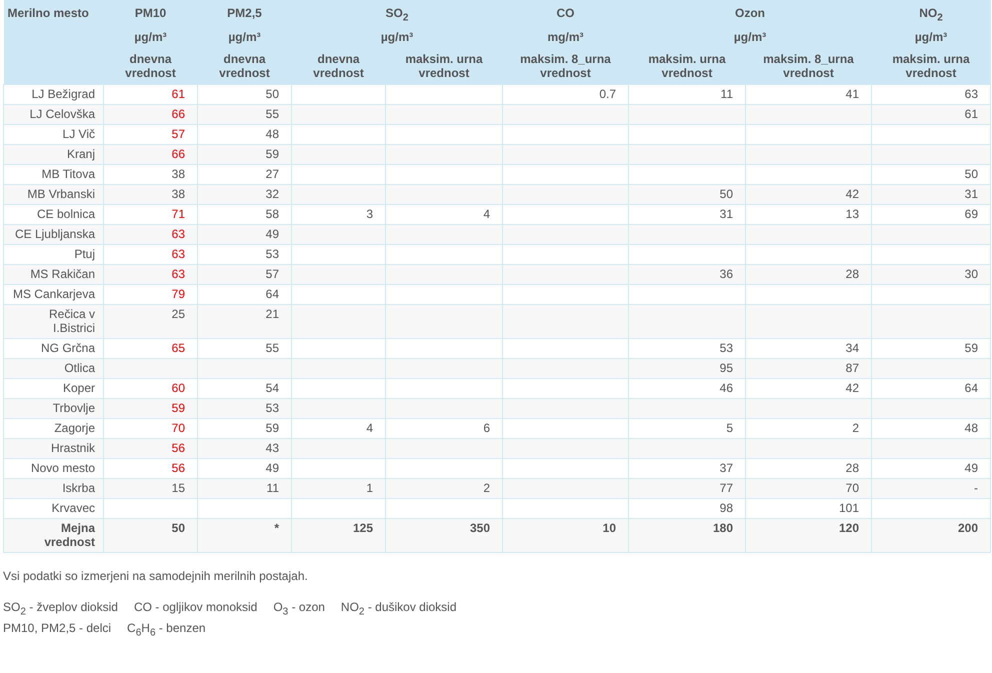 The width and height of the screenshot is (992, 673). What do you see at coordinates (809, 274) in the screenshot?
I see `table-cell: 28` at bounding box center [809, 274].